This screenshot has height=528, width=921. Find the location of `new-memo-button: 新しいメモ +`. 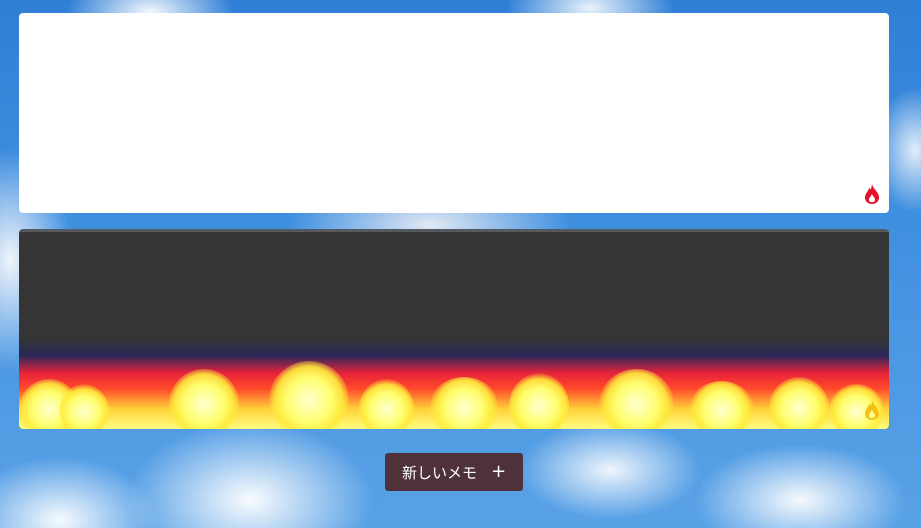

new-memo-button: 新しいメモ + is located at coordinates (454, 472).